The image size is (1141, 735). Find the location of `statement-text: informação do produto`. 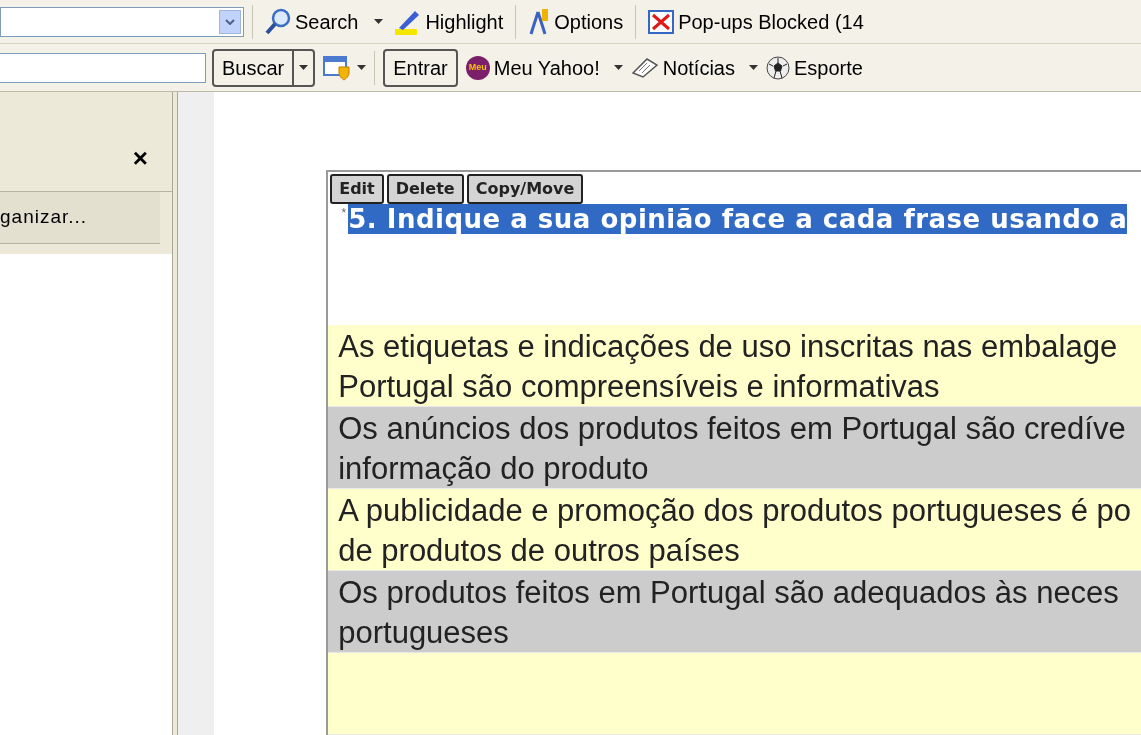

statement-text: informação do produto is located at coordinates (494, 469).